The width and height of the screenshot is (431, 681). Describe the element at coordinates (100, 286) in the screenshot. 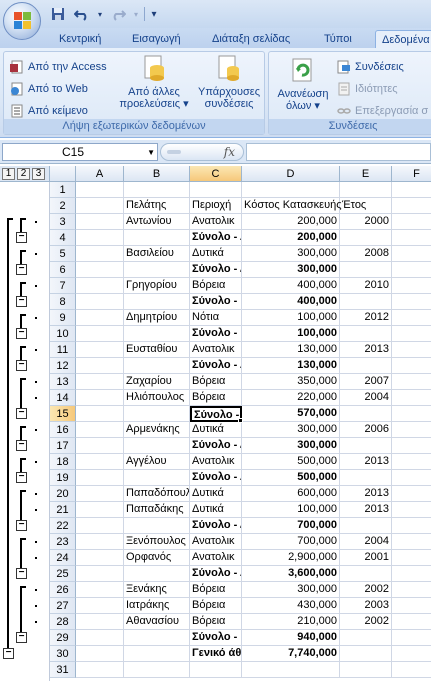

I see `cell-a7` at that location.